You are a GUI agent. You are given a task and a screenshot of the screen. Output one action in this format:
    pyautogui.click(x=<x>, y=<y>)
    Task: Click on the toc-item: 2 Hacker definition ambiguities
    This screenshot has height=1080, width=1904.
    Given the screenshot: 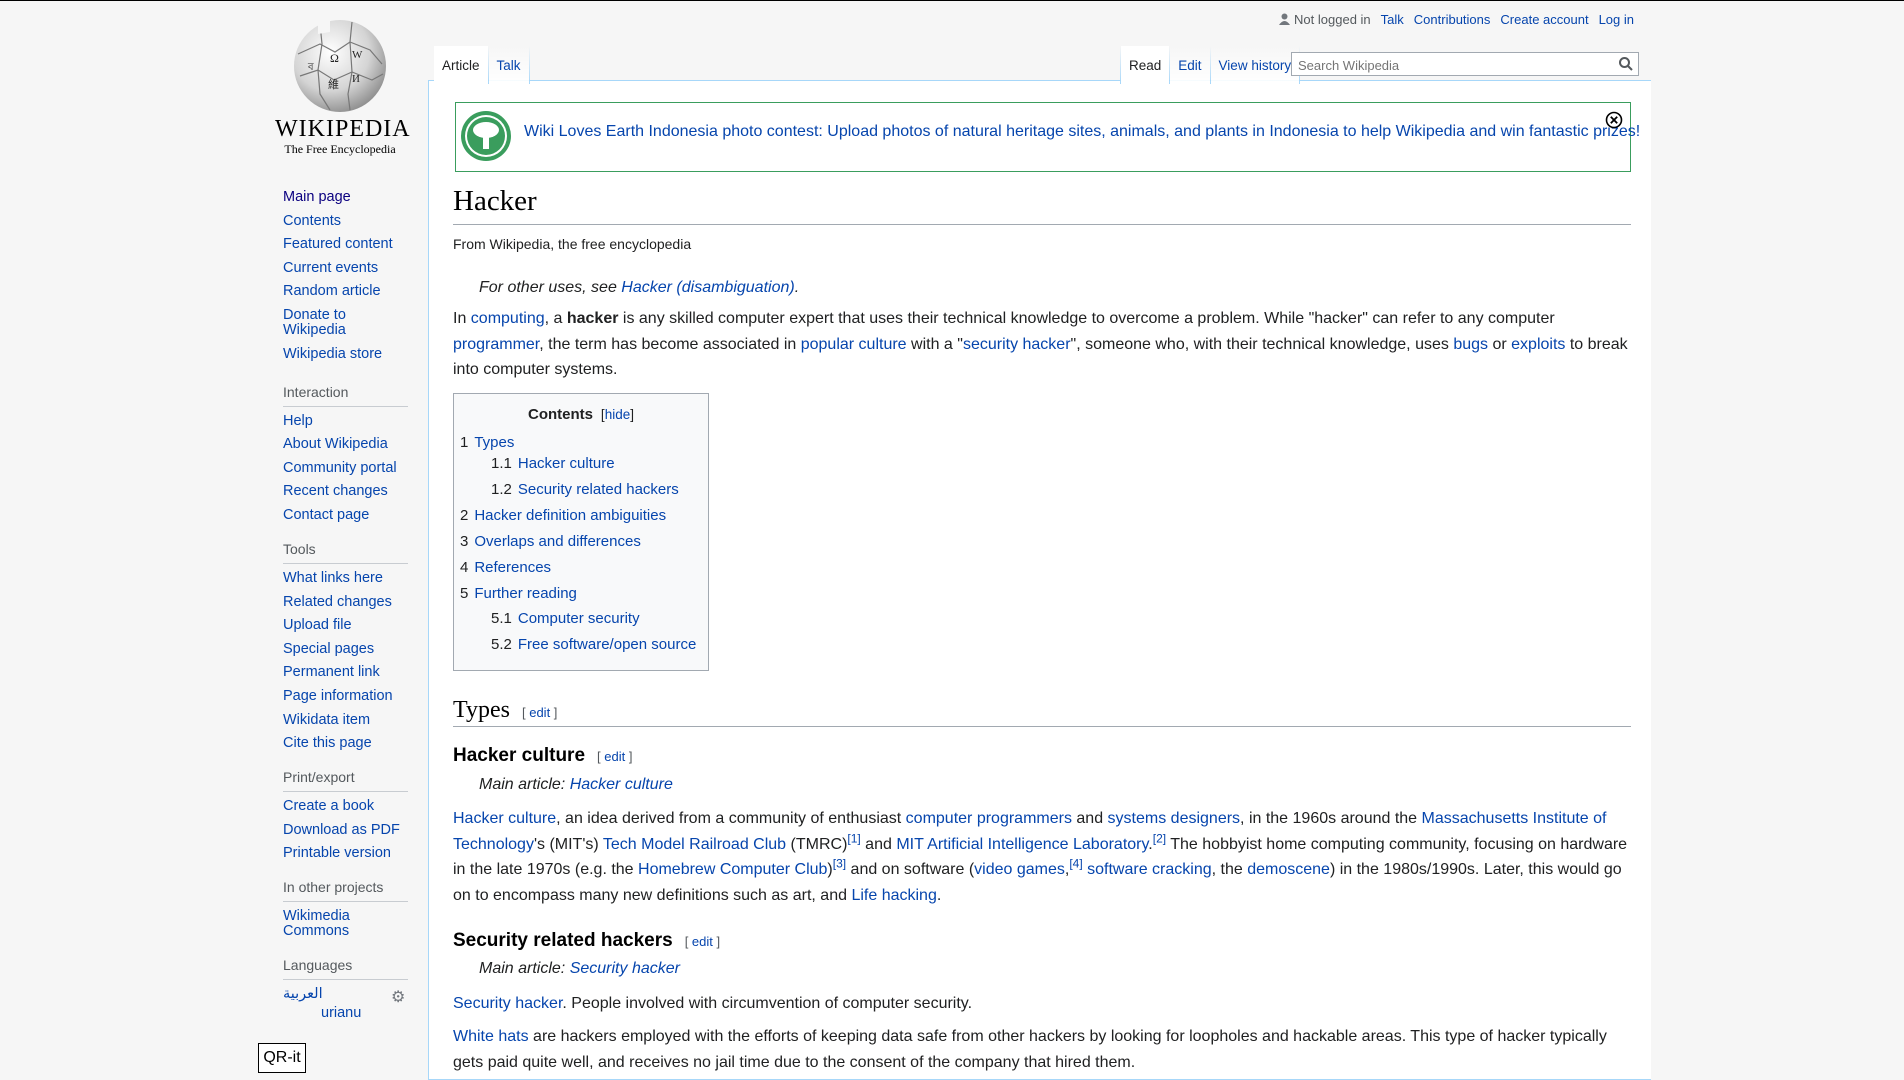 What is the action you would take?
    pyautogui.click(x=563, y=515)
    